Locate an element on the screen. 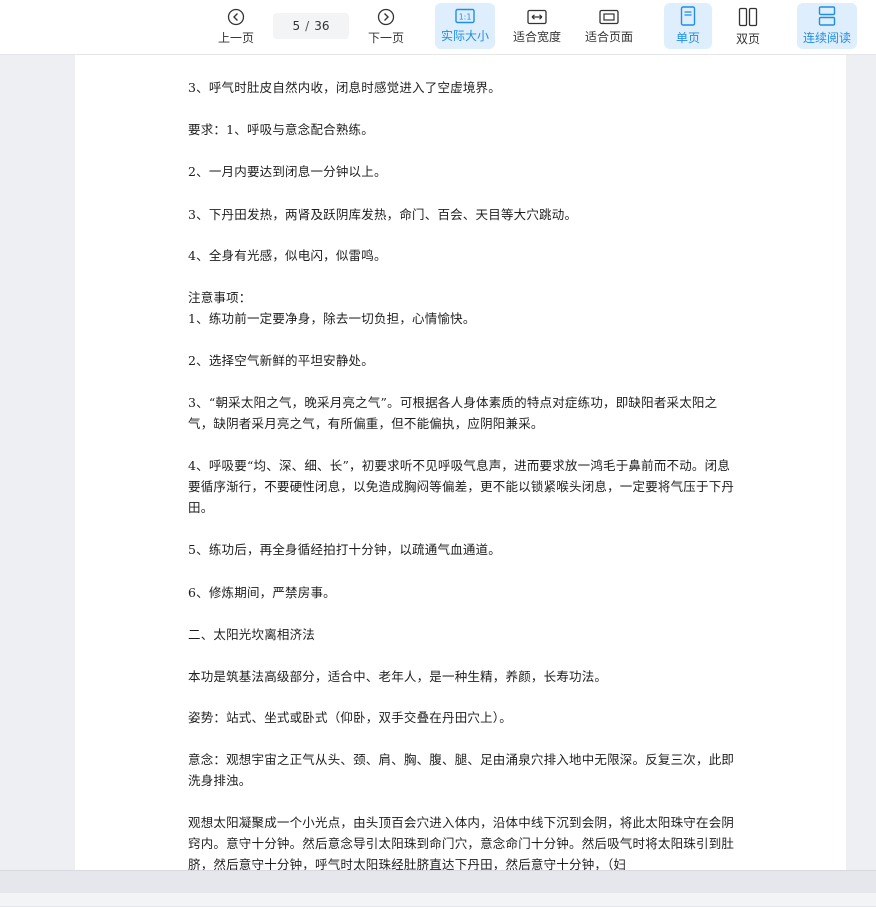  paragraph: 要求：1、呼吸与意念配合熟练。 is located at coordinates (281, 129).